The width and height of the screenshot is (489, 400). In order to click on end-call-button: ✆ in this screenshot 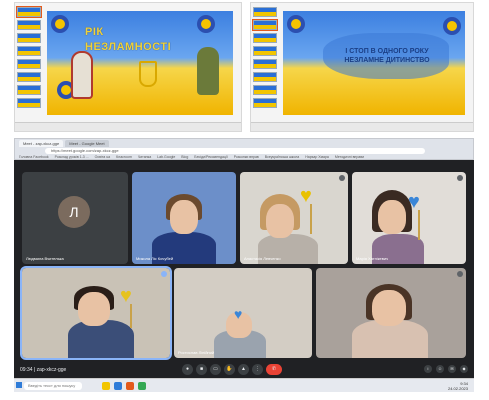, I will do `click(274, 369)`.